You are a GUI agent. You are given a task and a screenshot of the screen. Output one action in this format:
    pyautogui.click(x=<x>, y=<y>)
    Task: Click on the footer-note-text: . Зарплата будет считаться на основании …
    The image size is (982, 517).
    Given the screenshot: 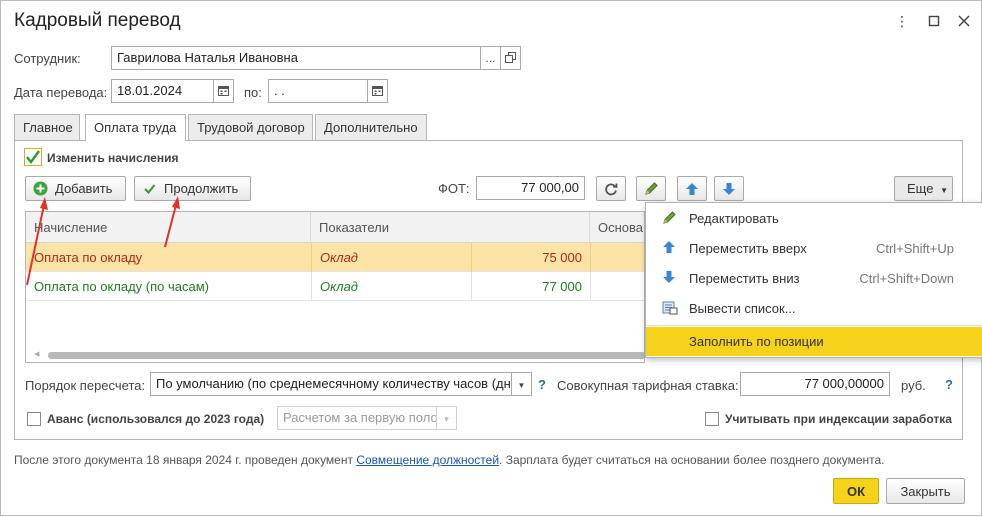 What is the action you would take?
    pyautogui.click(x=692, y=460)
    